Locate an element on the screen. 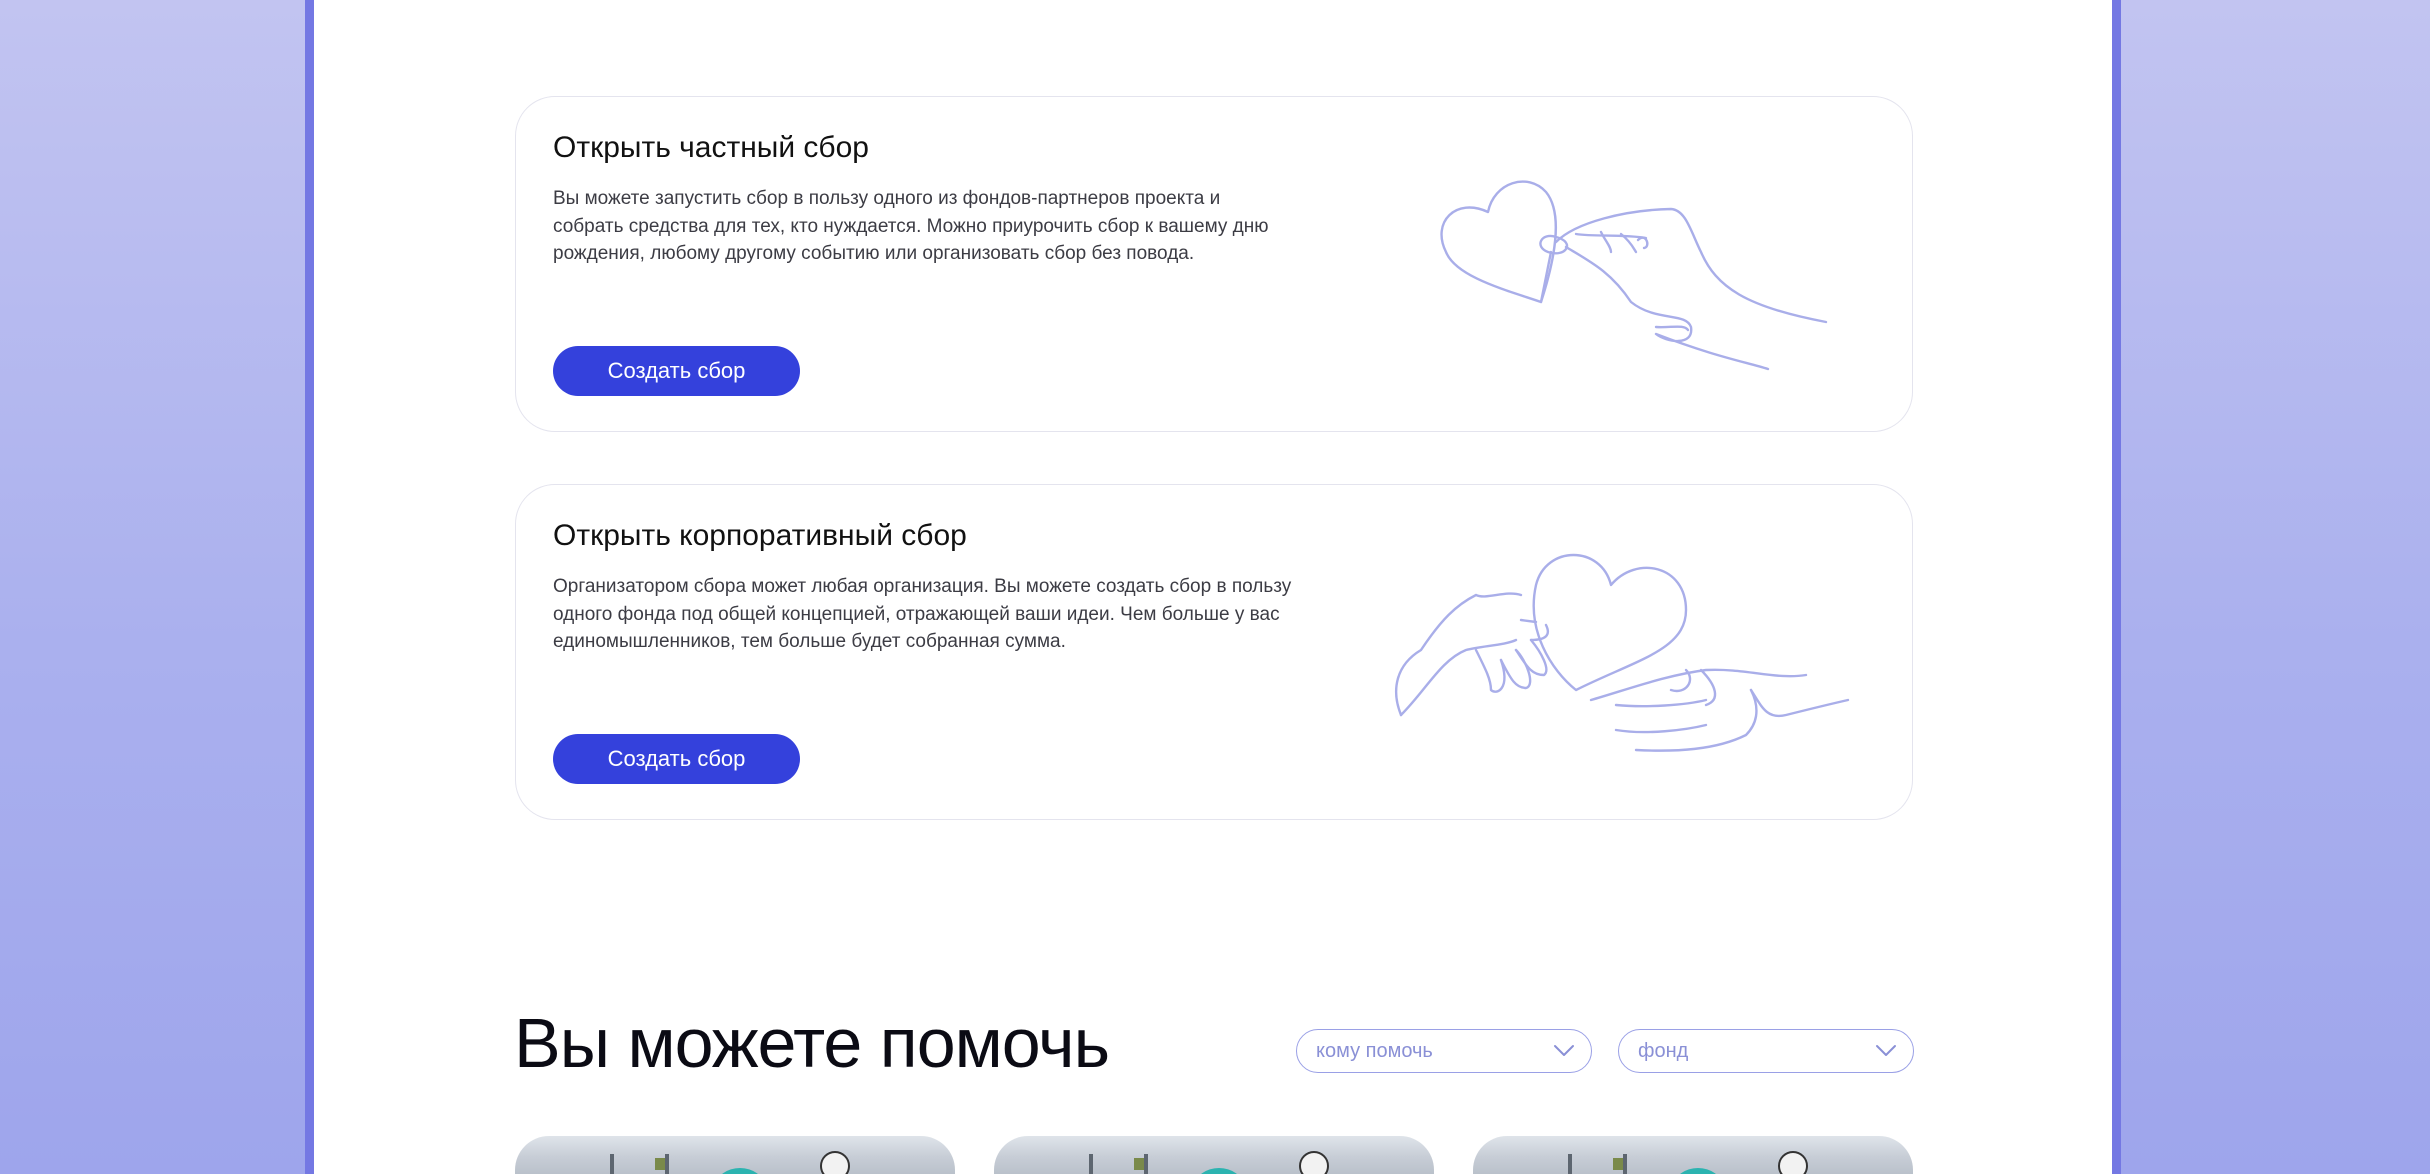  dropdown-placeholder: кому помочь is located at coordinates (1374, 1050).